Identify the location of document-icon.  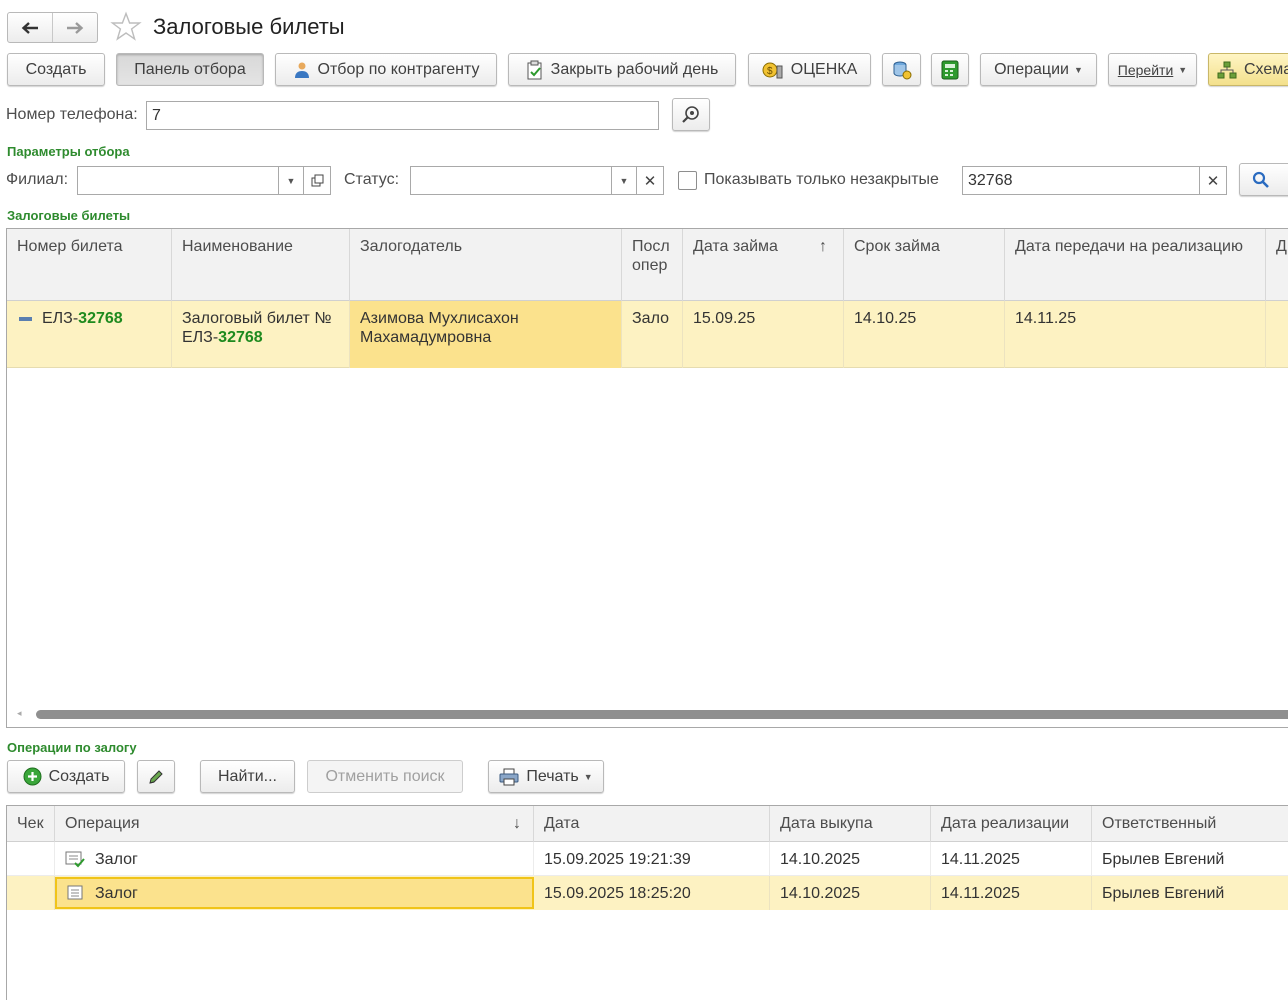
(75, 892).